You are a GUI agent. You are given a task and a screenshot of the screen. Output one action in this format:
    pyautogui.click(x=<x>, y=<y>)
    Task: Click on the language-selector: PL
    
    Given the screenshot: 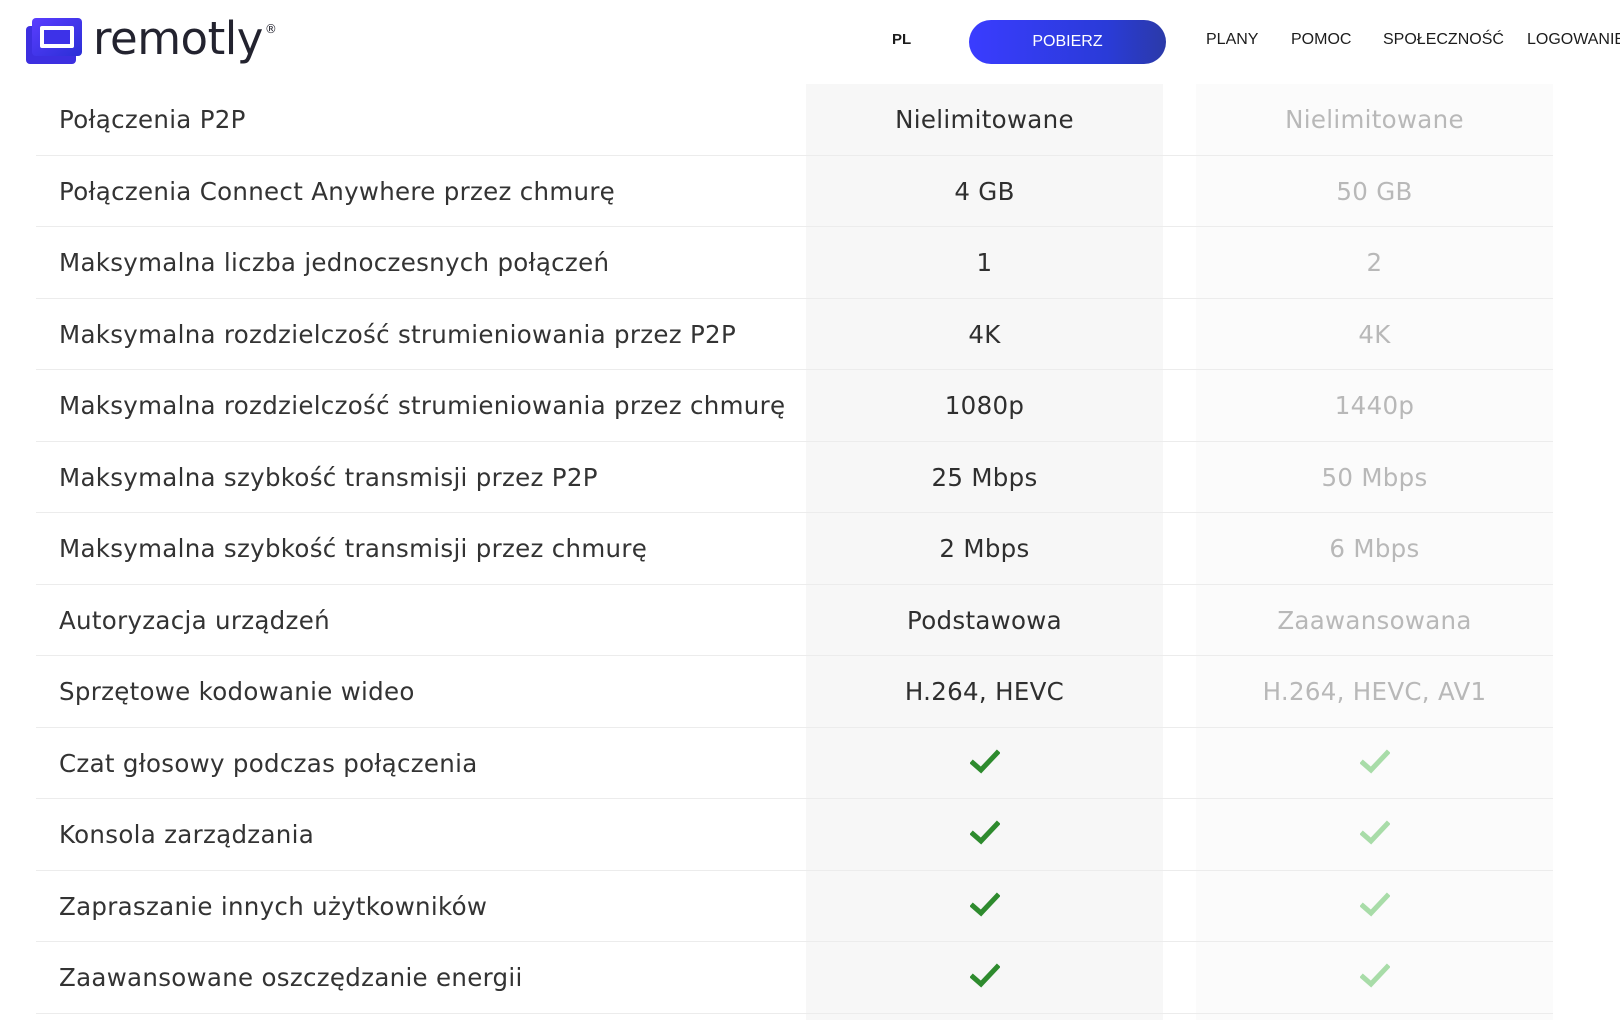 What is the action you would take?
    pyautogui.click(x=901, y=39)
    